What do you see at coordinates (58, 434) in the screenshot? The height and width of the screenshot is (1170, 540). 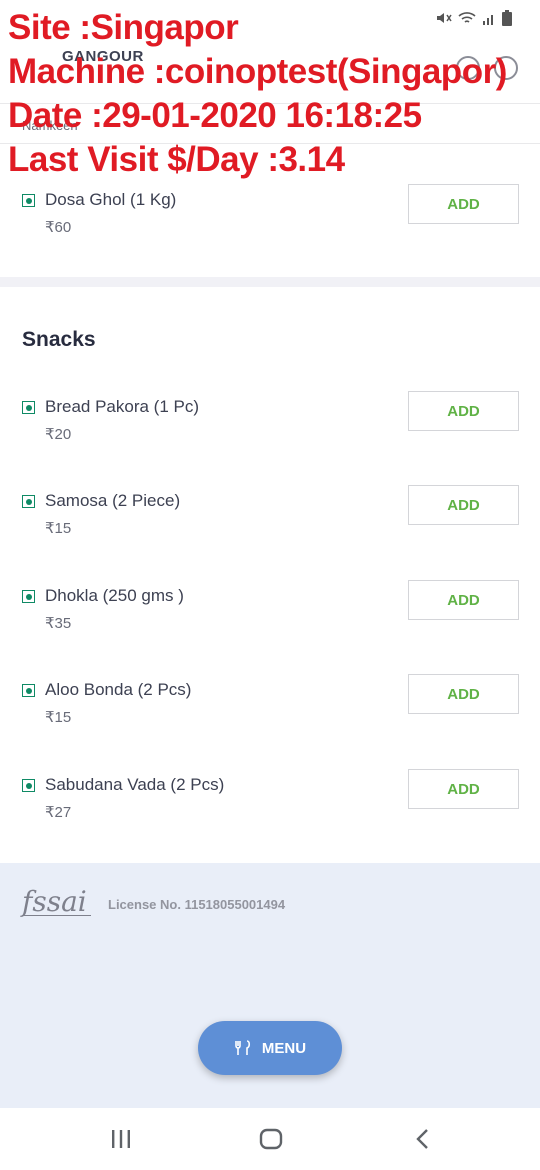 I see `item-price: ₹20` at bounding box center [58, 434].